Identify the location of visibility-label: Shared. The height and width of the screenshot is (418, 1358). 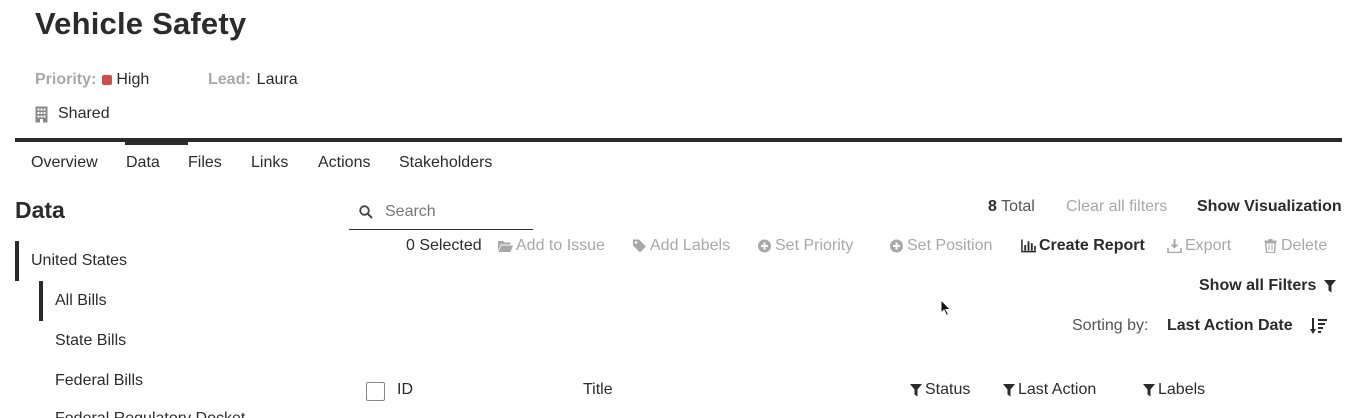
(84, 113).